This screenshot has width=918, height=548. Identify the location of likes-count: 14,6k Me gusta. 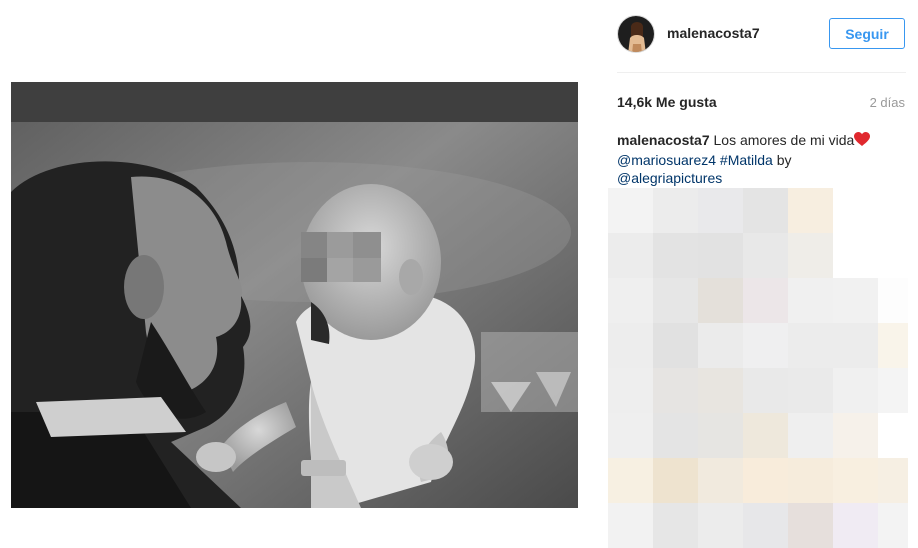
(667, 102).